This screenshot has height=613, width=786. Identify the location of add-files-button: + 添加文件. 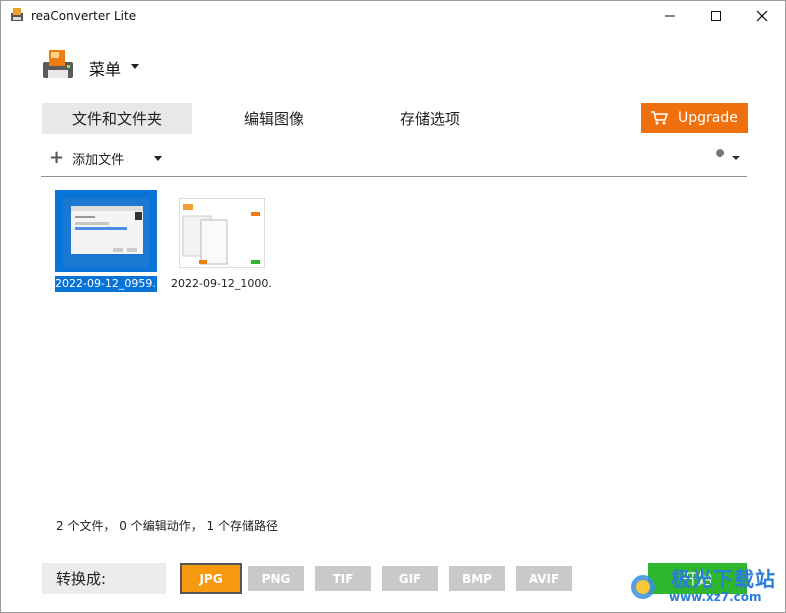
(86, 158).